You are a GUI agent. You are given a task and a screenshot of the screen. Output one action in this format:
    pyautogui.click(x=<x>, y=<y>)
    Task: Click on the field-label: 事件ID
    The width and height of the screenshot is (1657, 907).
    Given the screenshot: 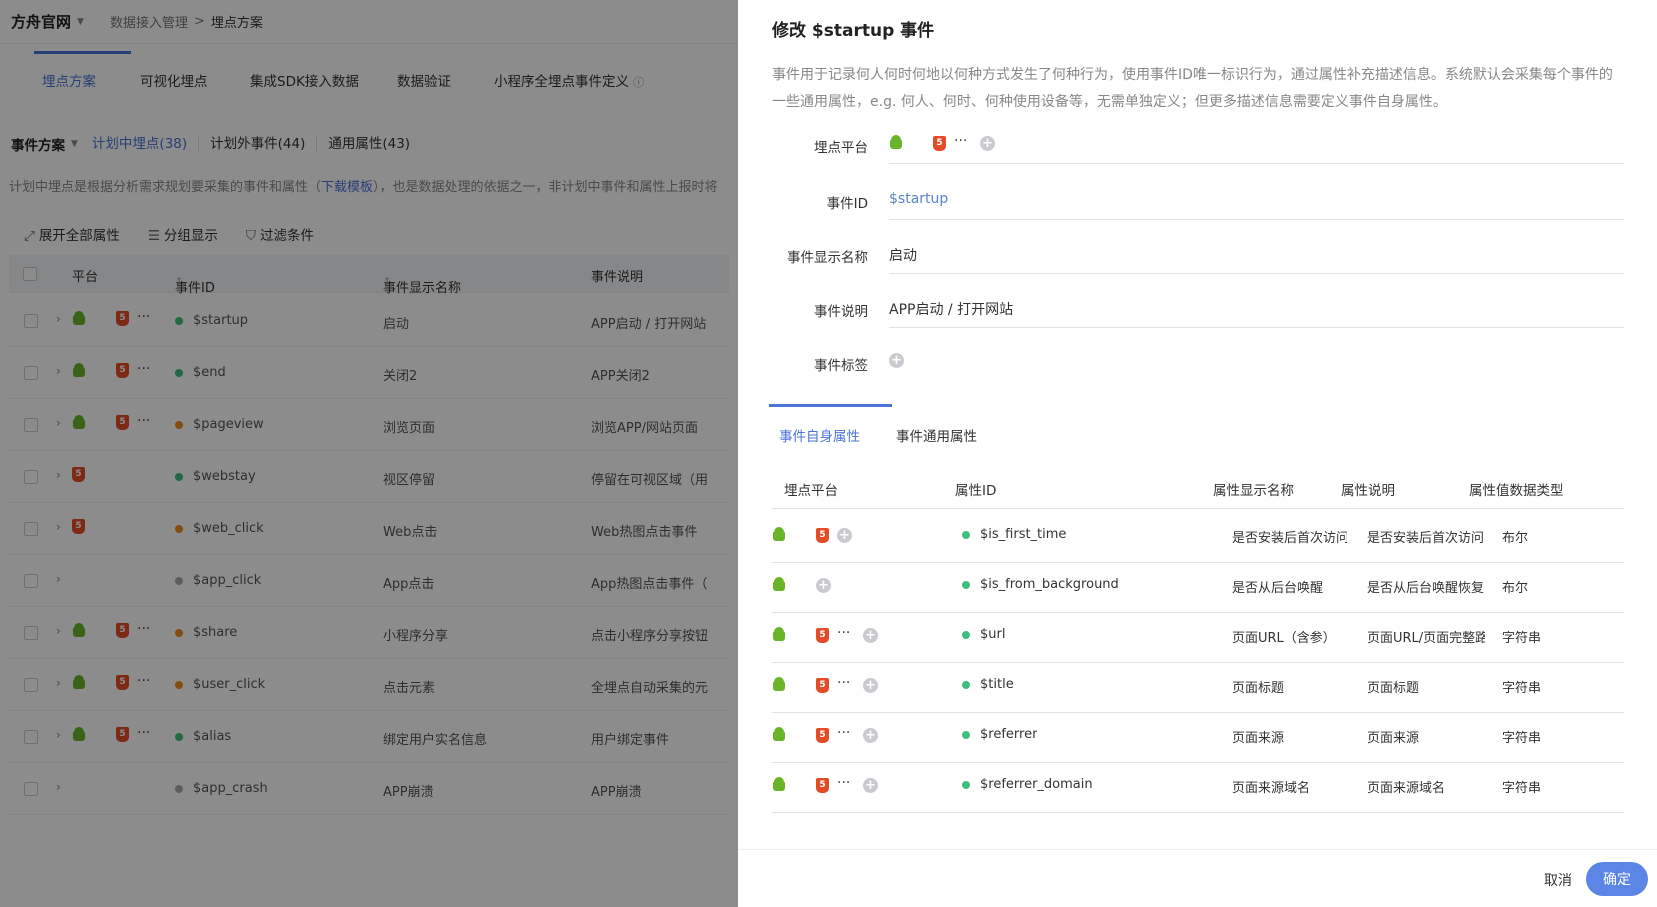 What is the action you would take?
    pyautogui.click(x=847, y=204)
    